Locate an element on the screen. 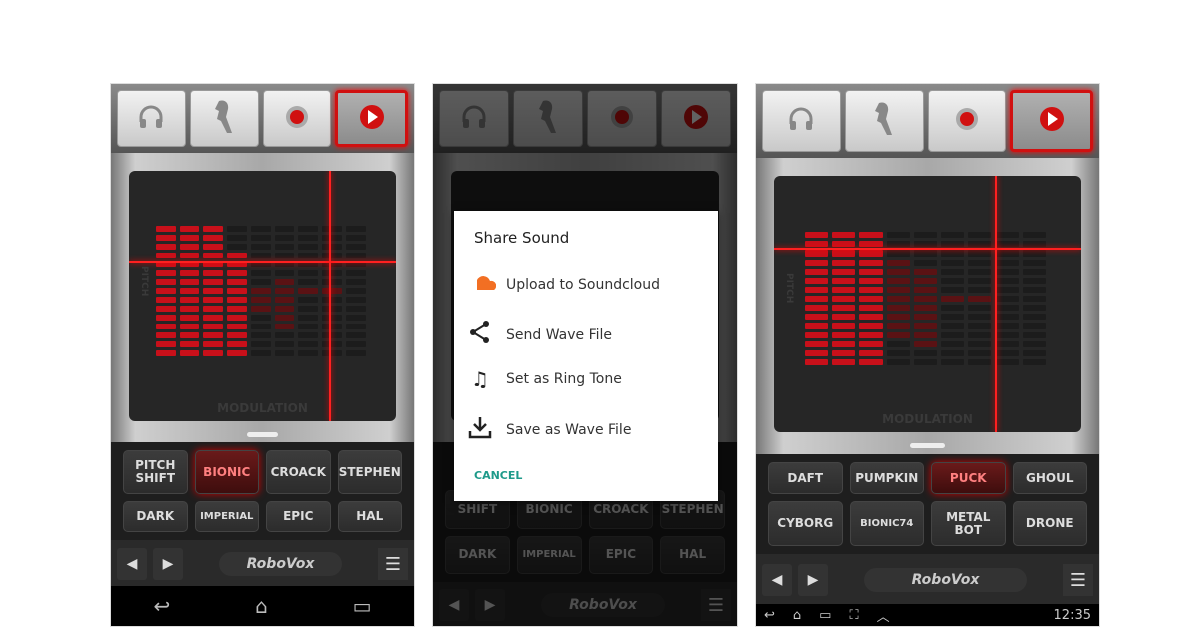 The width and height of the screenshot is (1200, 628). preset-button: BIONIC74 is located at coordinates (886, 523).